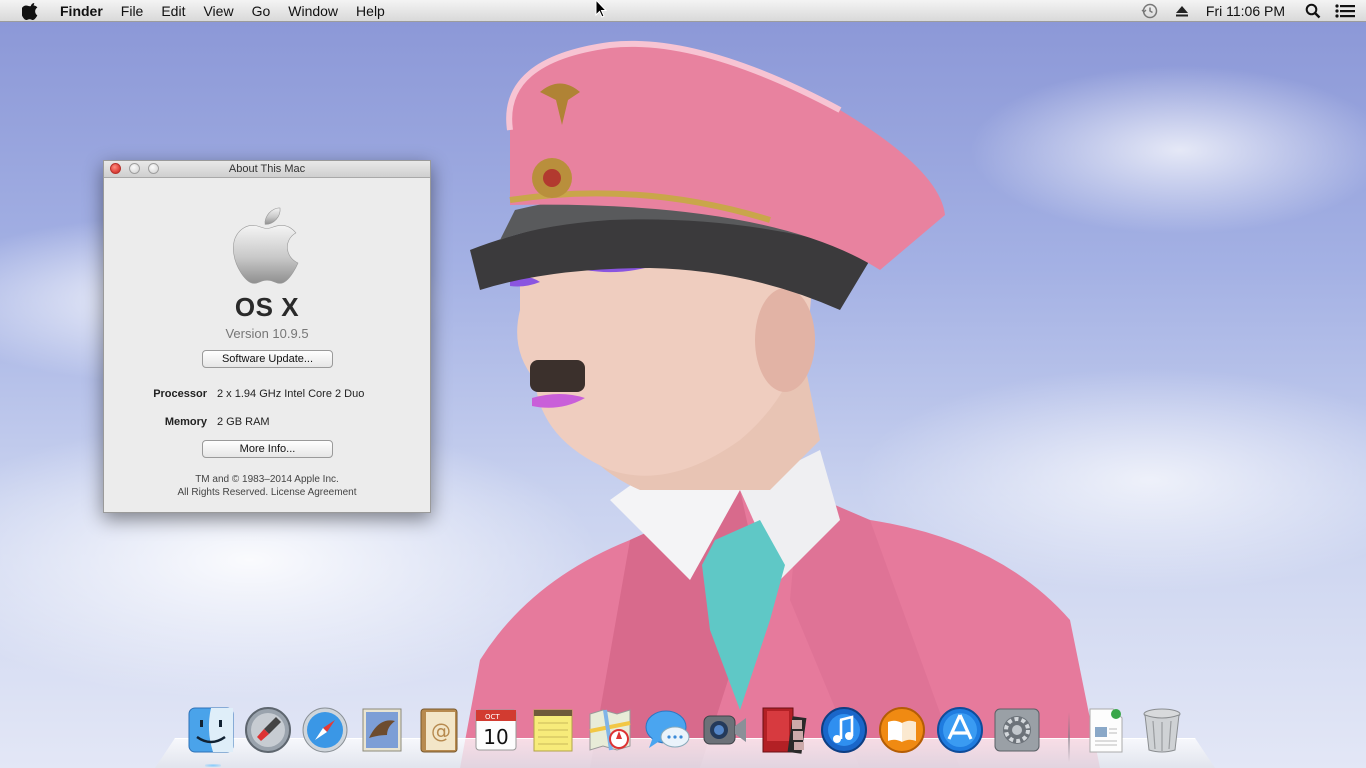 This screenshot has height=768, width=1366. I want to click on apple-logo-icon, so click(266, 245).